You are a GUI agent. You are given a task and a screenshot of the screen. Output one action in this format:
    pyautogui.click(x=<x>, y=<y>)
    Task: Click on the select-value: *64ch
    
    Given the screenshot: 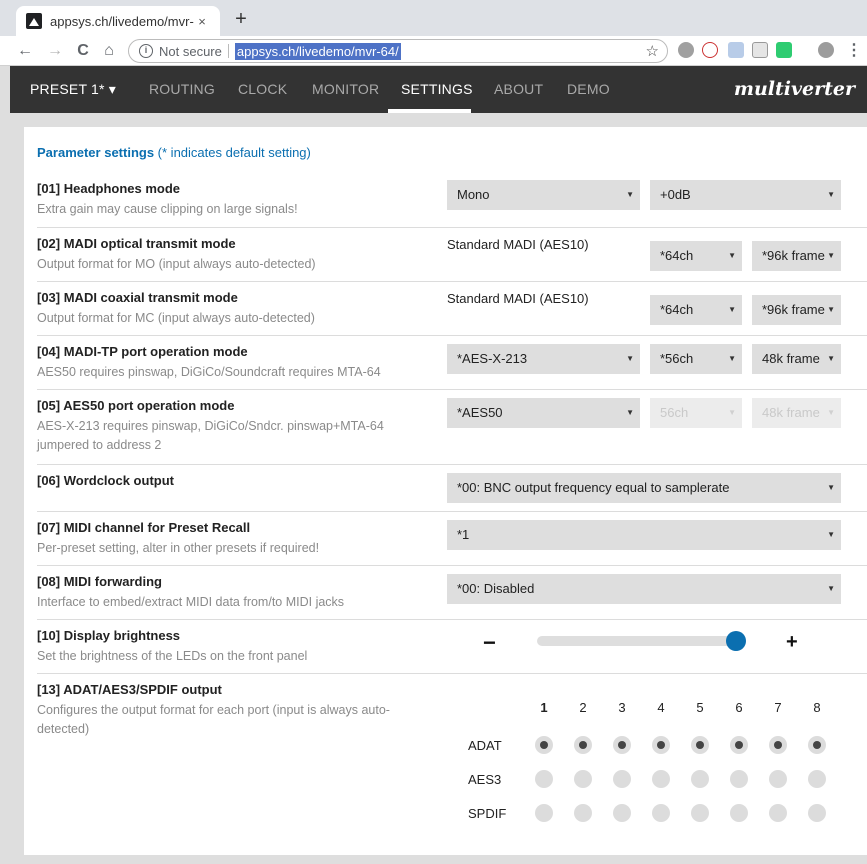 What is the action you would take?
    pyautogui.click(x=677, y=309)
    